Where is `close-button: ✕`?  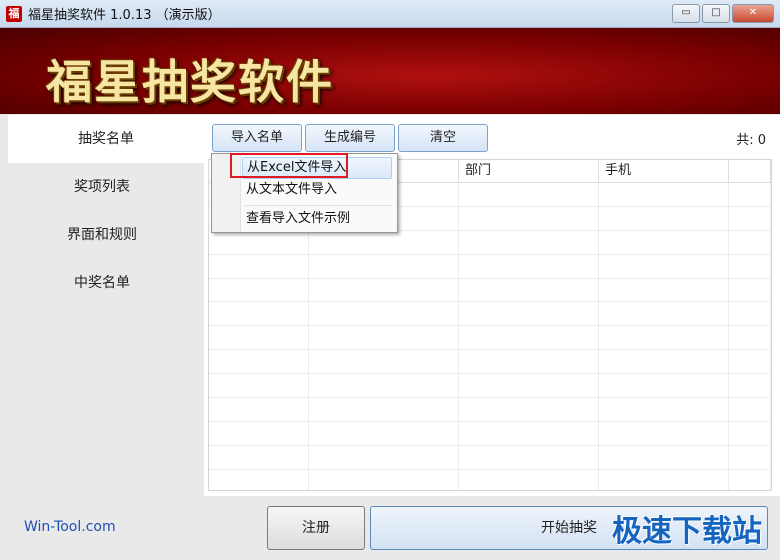
close-button: ✕ is located at coordinates (753, 13).